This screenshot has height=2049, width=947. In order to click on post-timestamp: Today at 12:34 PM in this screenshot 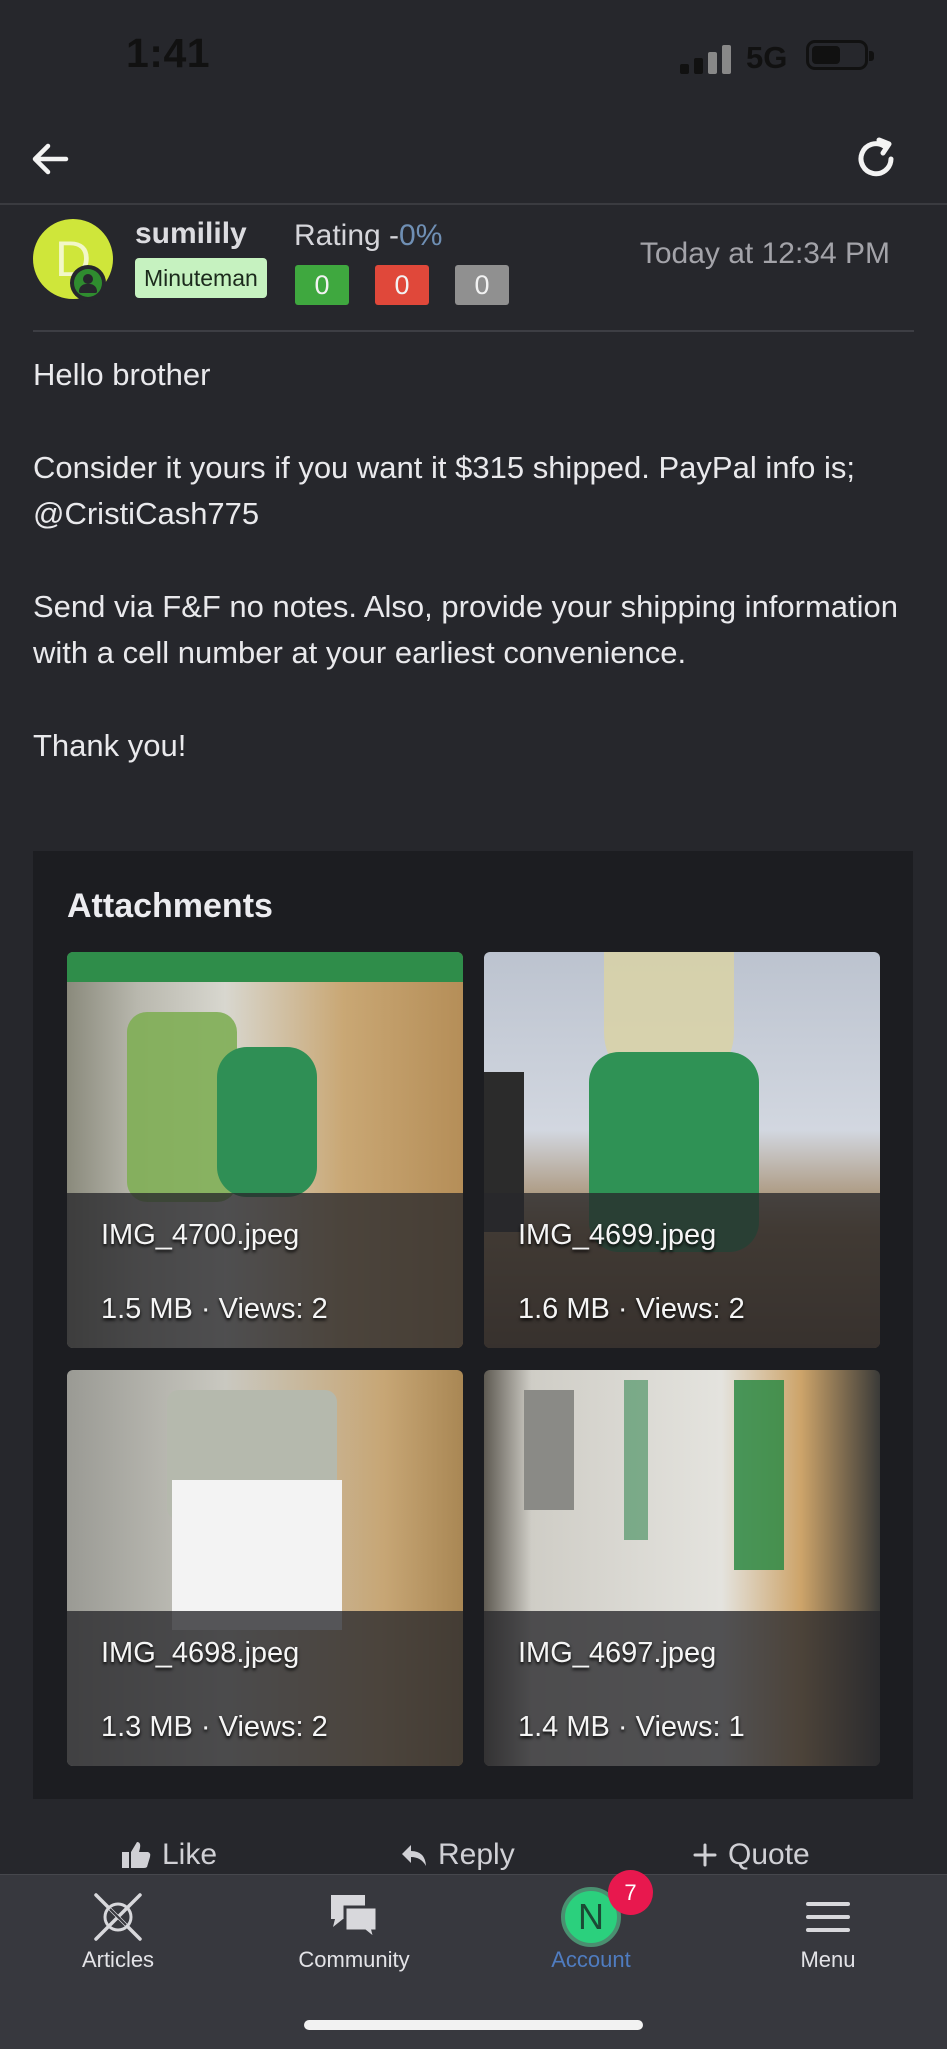, I will do `click(765, 254)`.